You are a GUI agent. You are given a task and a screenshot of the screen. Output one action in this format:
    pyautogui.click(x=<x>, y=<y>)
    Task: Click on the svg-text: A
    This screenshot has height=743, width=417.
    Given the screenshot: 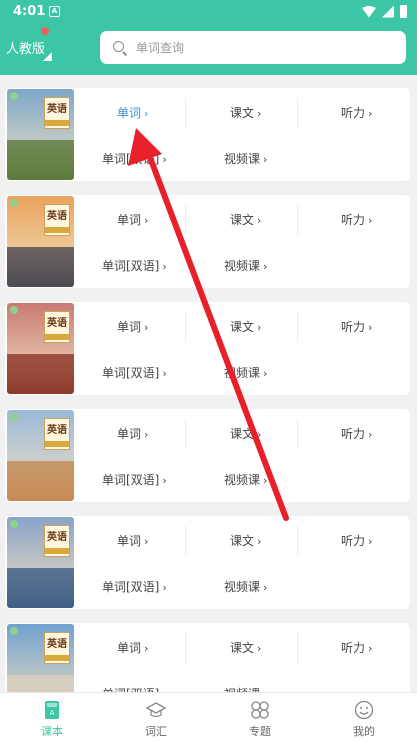 What is the action you would take?
    pyautogui.click(x=52, y=713)
    